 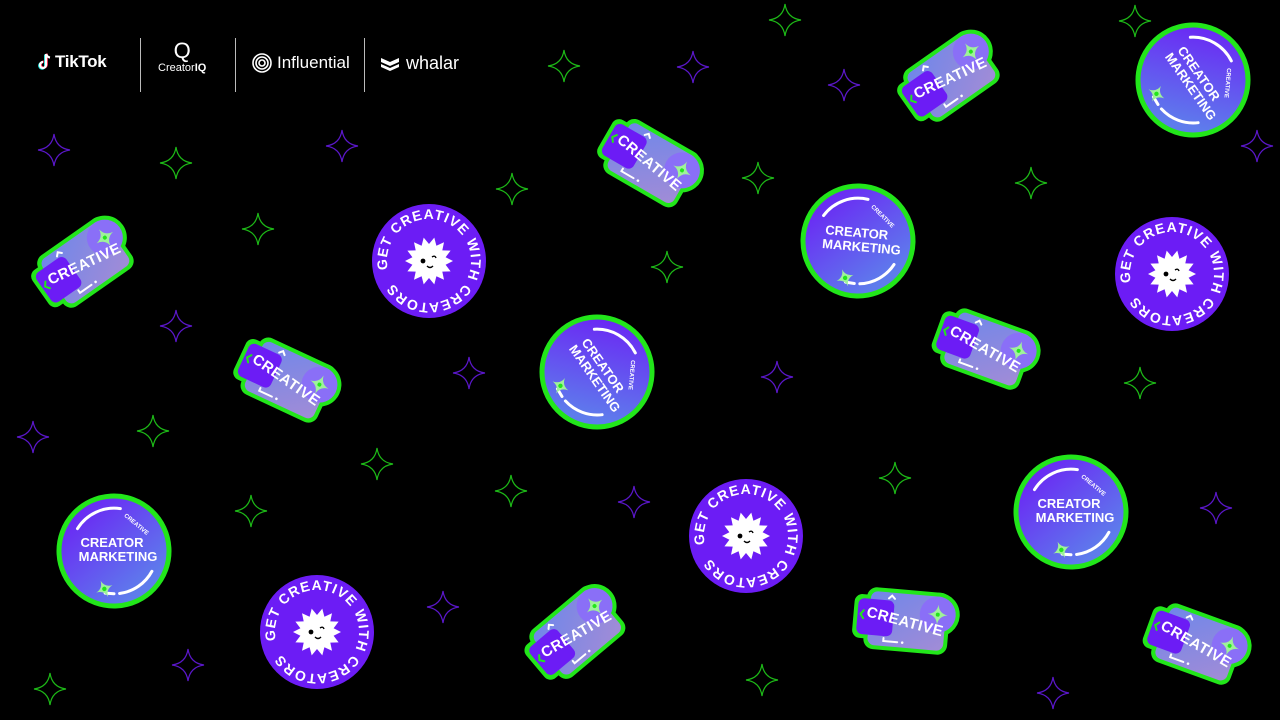 I want to click on influential-rings-icon, so click(x=262, y=63).